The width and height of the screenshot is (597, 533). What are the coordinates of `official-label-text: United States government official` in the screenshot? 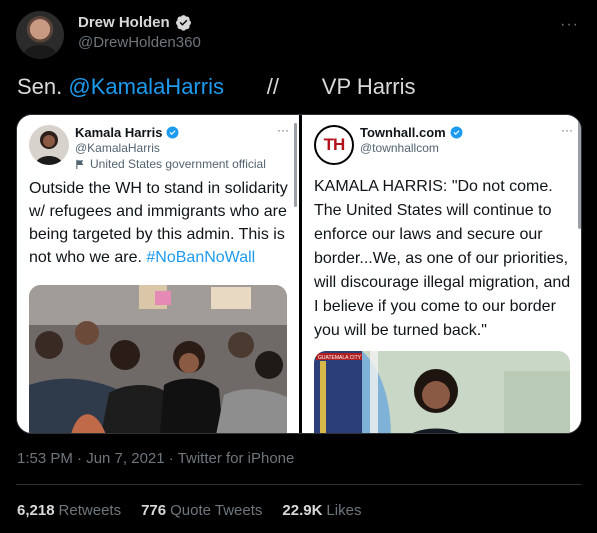 It's located at (178, 164).